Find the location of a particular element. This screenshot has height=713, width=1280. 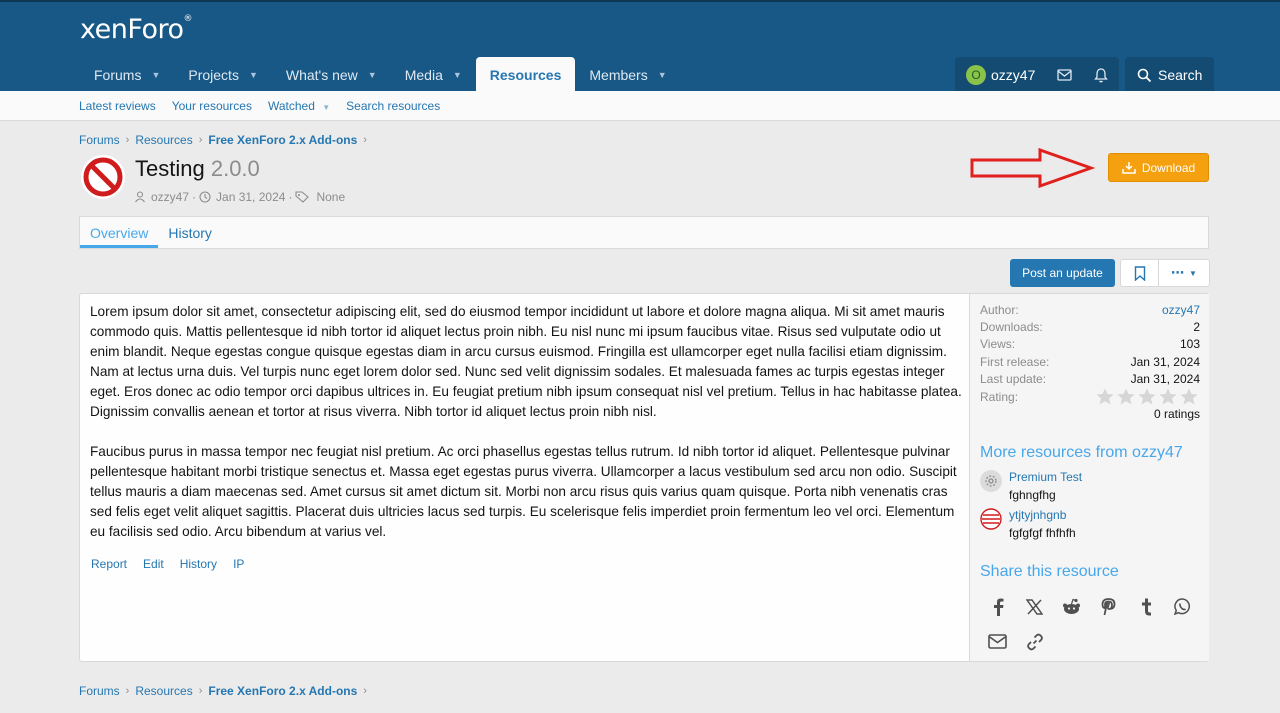

subnav-your-resources: Your resources is located at coordinates (212, 106).